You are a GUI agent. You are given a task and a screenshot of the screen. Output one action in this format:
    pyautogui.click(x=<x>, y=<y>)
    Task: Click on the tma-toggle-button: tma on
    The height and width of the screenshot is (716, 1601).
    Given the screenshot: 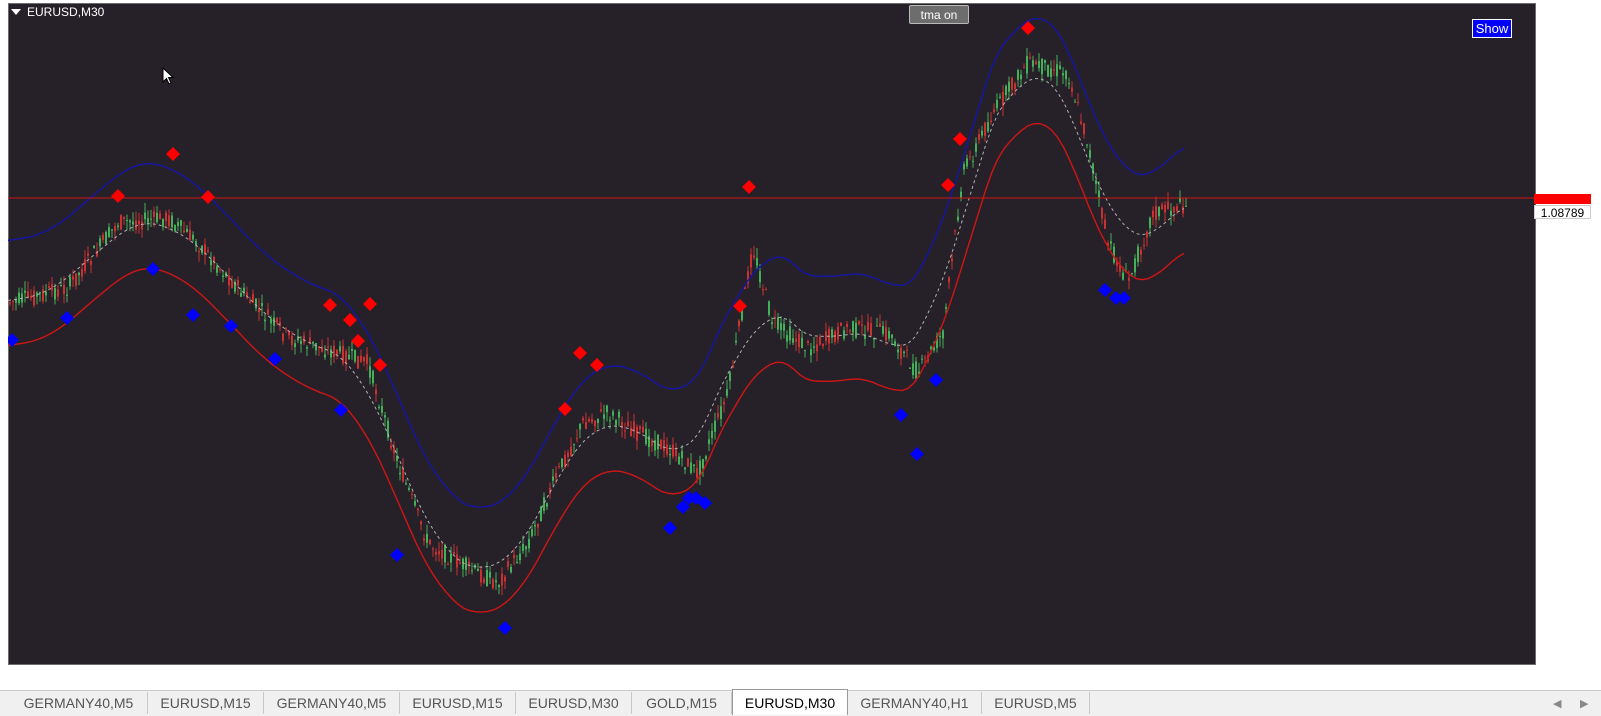 What is the action you would take?
    pyautogui.click(x=939, y=14)
    